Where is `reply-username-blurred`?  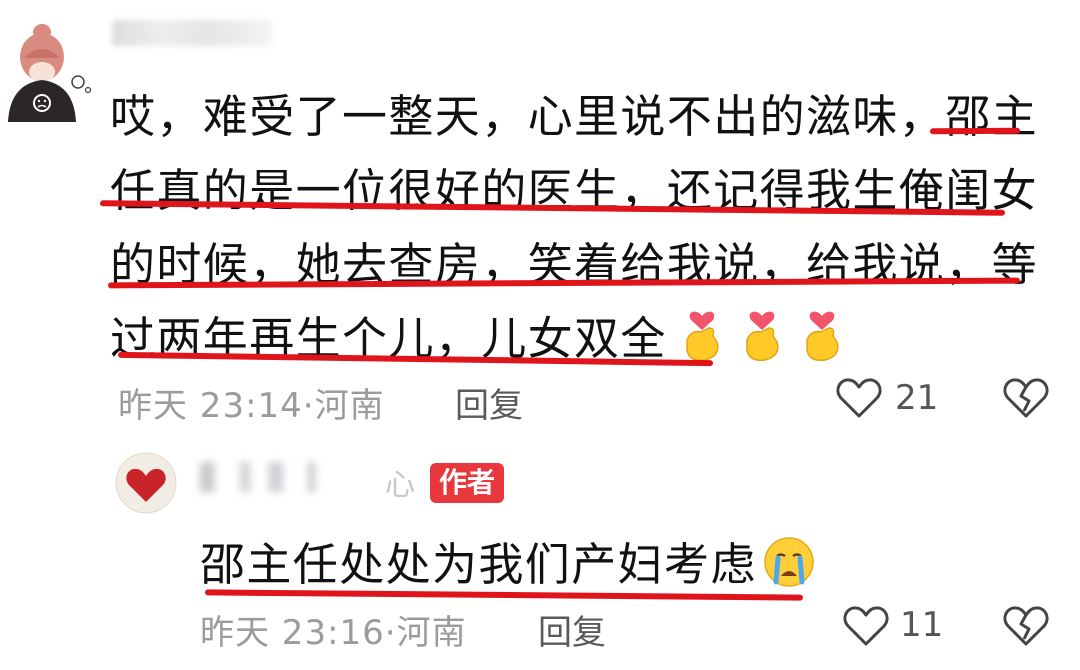 reply-username-blurred is located at coordinates (290, 477).